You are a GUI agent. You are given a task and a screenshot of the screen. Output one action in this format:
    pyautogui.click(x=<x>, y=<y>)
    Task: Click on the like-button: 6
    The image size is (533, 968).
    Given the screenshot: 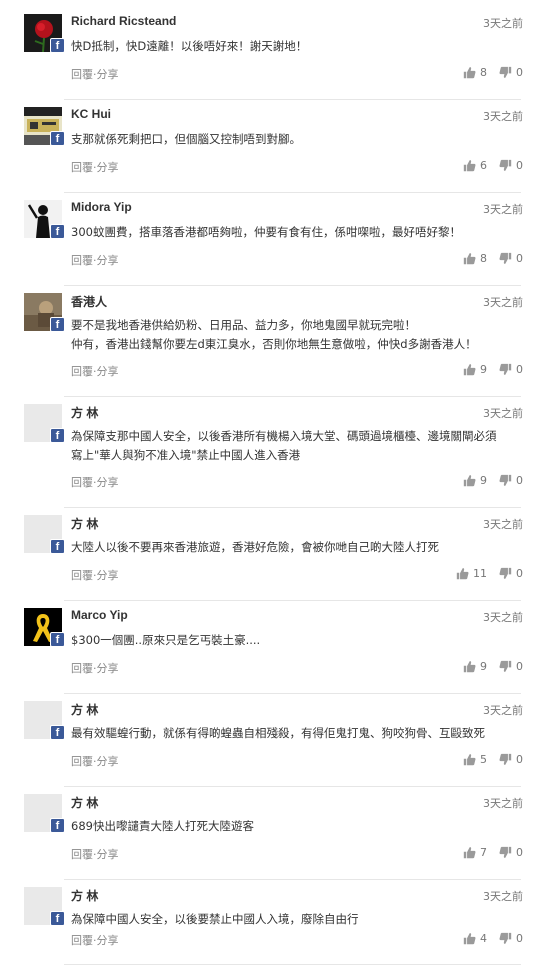 What is the action you would take?
    pyautogui.click(x=475, y=165)
    